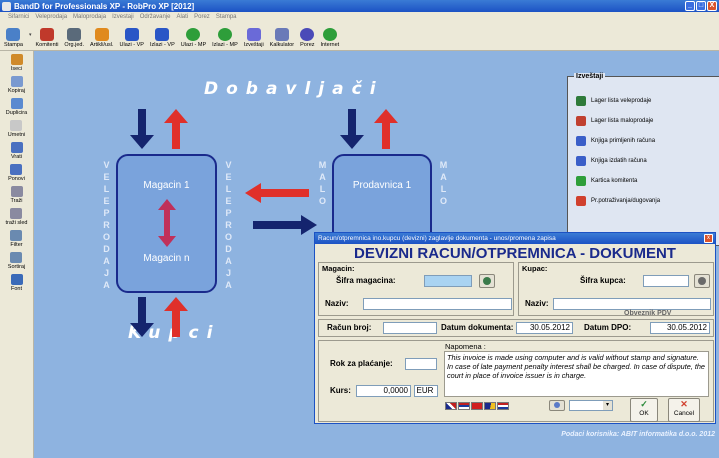 The height and width of the screenshot is (458, 719). I want to click on wholesale-vertical-right: VELEPRODAJA, so click(228, 225).